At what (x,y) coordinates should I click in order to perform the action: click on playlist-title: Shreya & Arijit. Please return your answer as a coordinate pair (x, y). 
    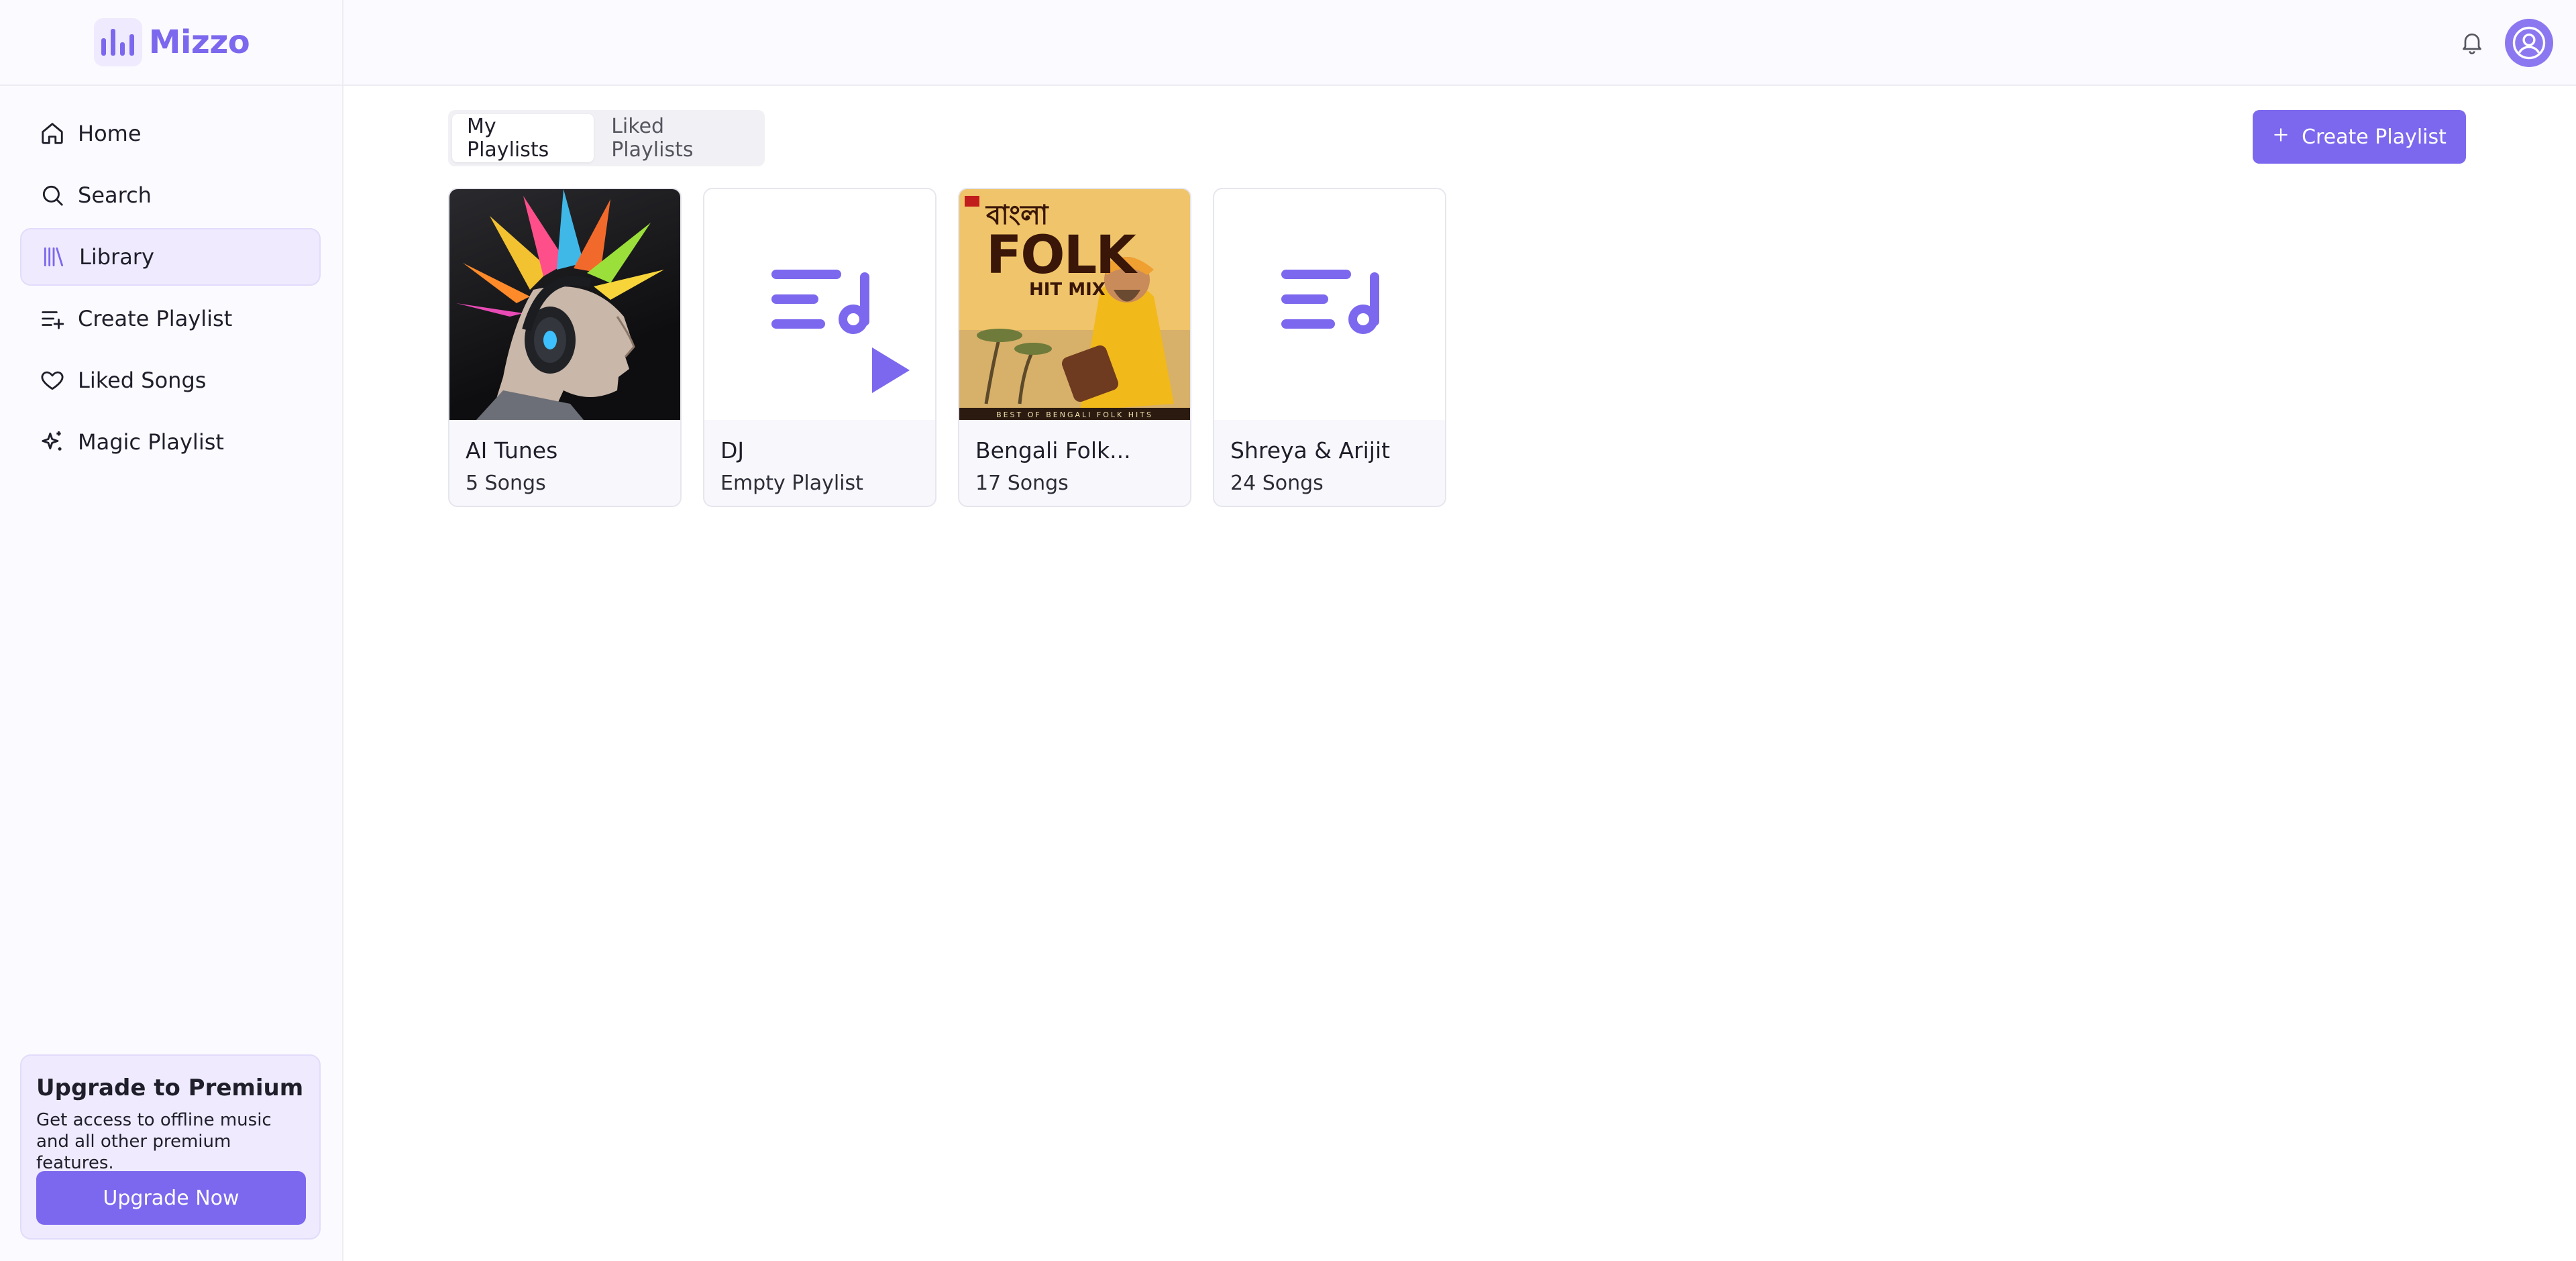
    Looking at the image, I should click on (1310, 450).